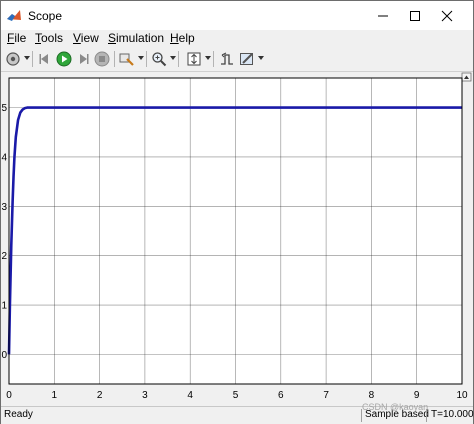  I want to click on menu-tools: Tools, so click(49, 38).